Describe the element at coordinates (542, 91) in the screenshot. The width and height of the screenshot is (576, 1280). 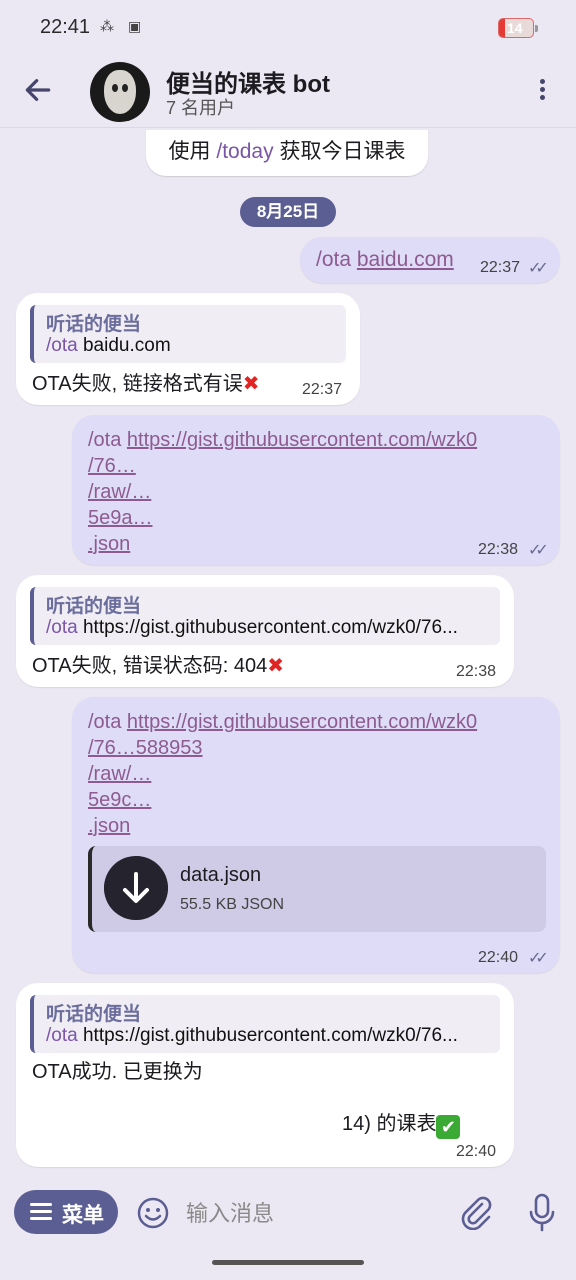
I see `more-options-icon` at that location.